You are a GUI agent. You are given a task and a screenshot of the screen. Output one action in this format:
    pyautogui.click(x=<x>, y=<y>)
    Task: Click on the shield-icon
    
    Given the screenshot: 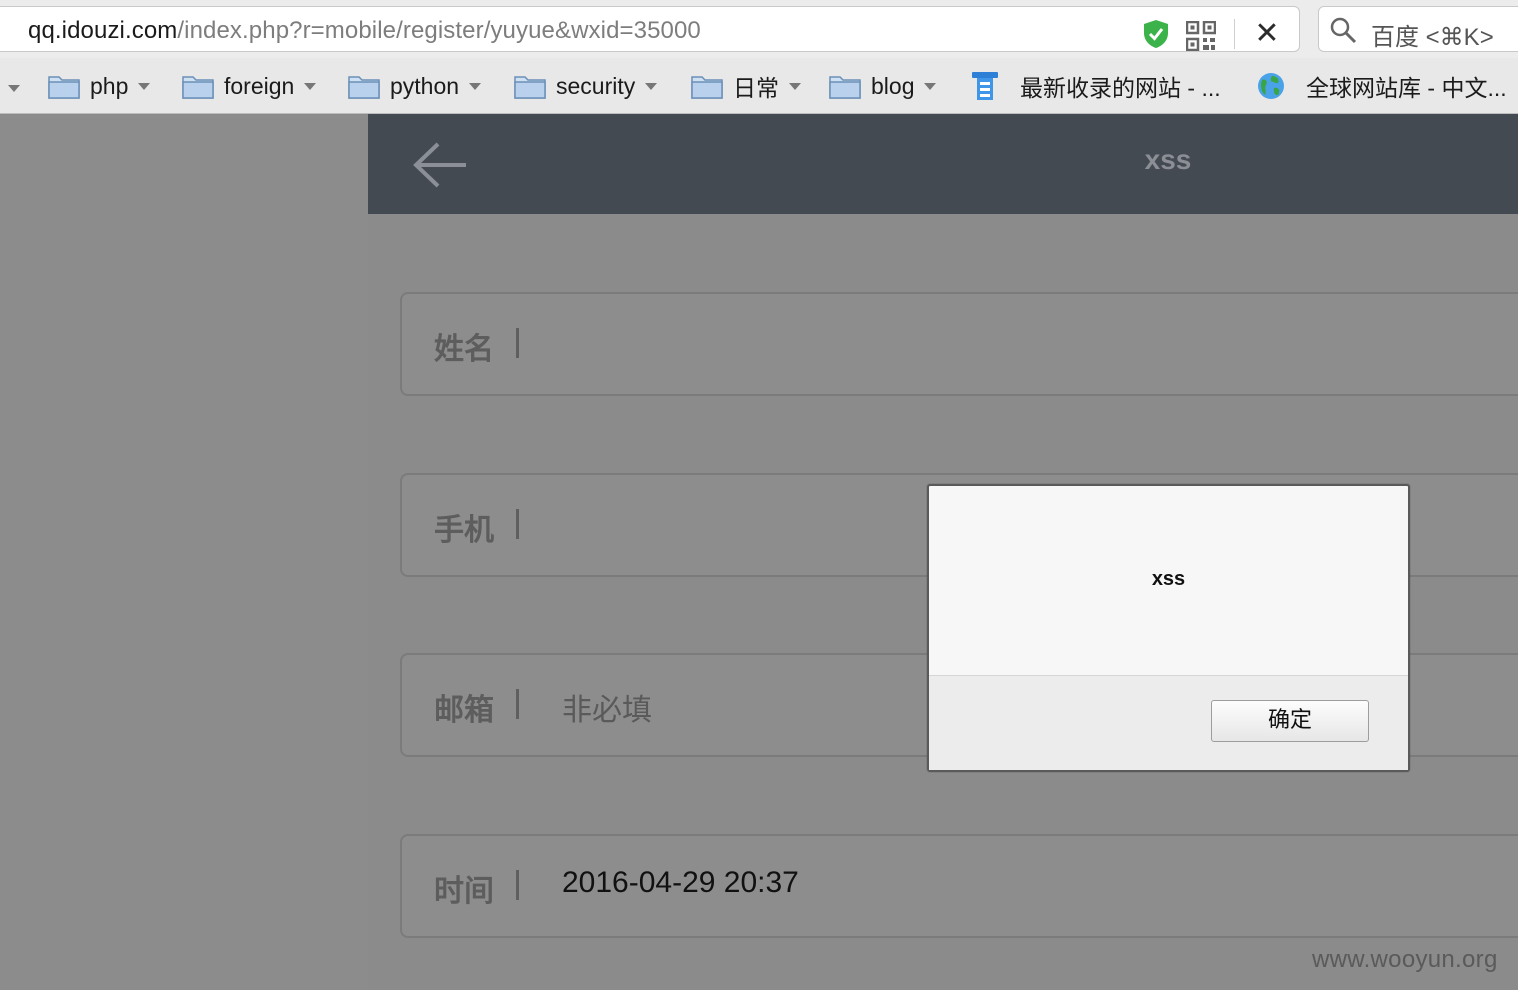 What is the action you would take?
    pyautogui.click(x=1156, y=34)
    